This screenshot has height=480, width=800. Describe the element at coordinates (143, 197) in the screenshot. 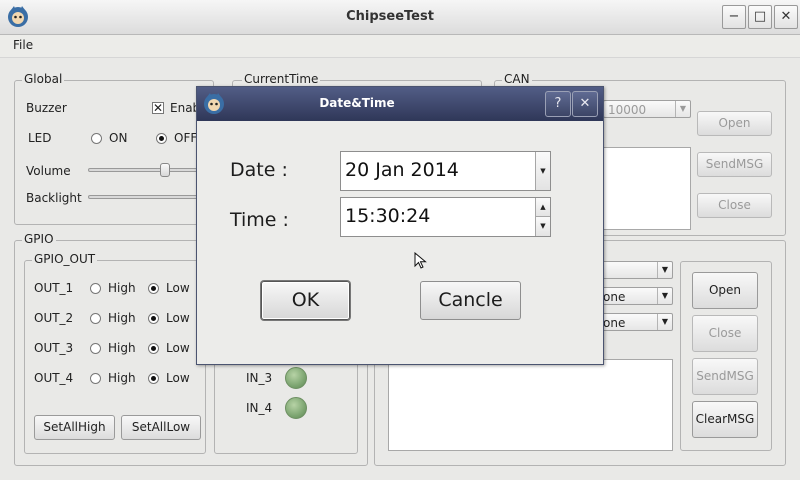

I see `backlight-slider` at that location.